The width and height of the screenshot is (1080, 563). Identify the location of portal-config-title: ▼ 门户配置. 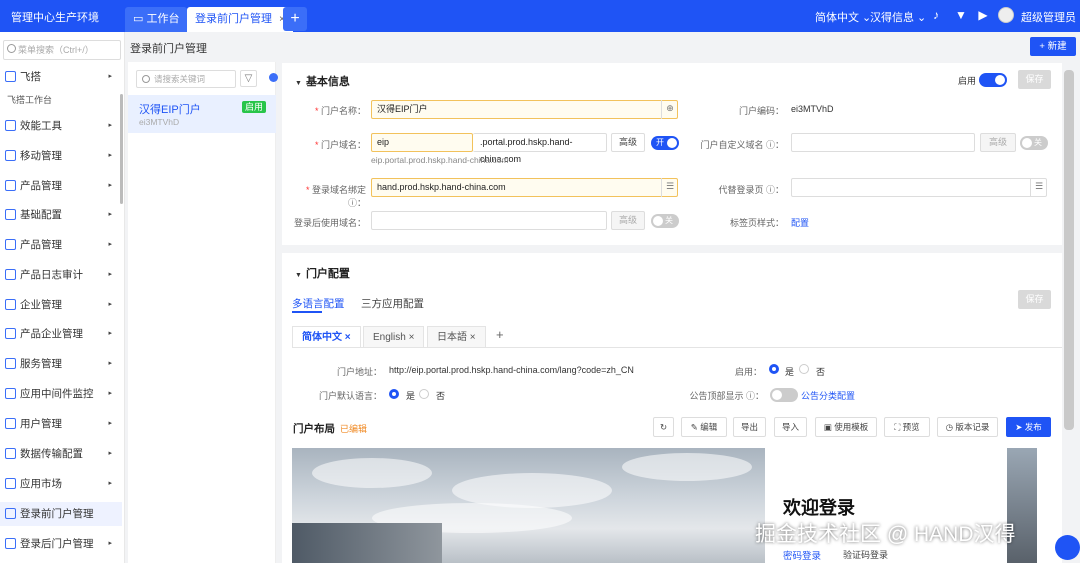
(322, 273).